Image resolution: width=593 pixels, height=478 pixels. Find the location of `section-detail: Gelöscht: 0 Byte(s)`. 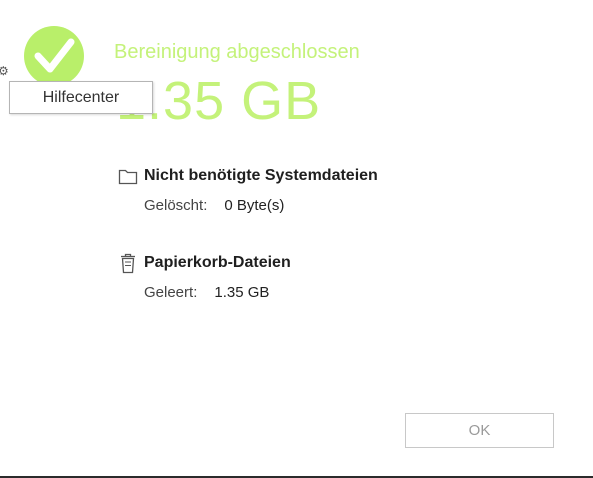

section-detail: Gelöscht: 0 Byte(s) is located at coordinates (261, 205).